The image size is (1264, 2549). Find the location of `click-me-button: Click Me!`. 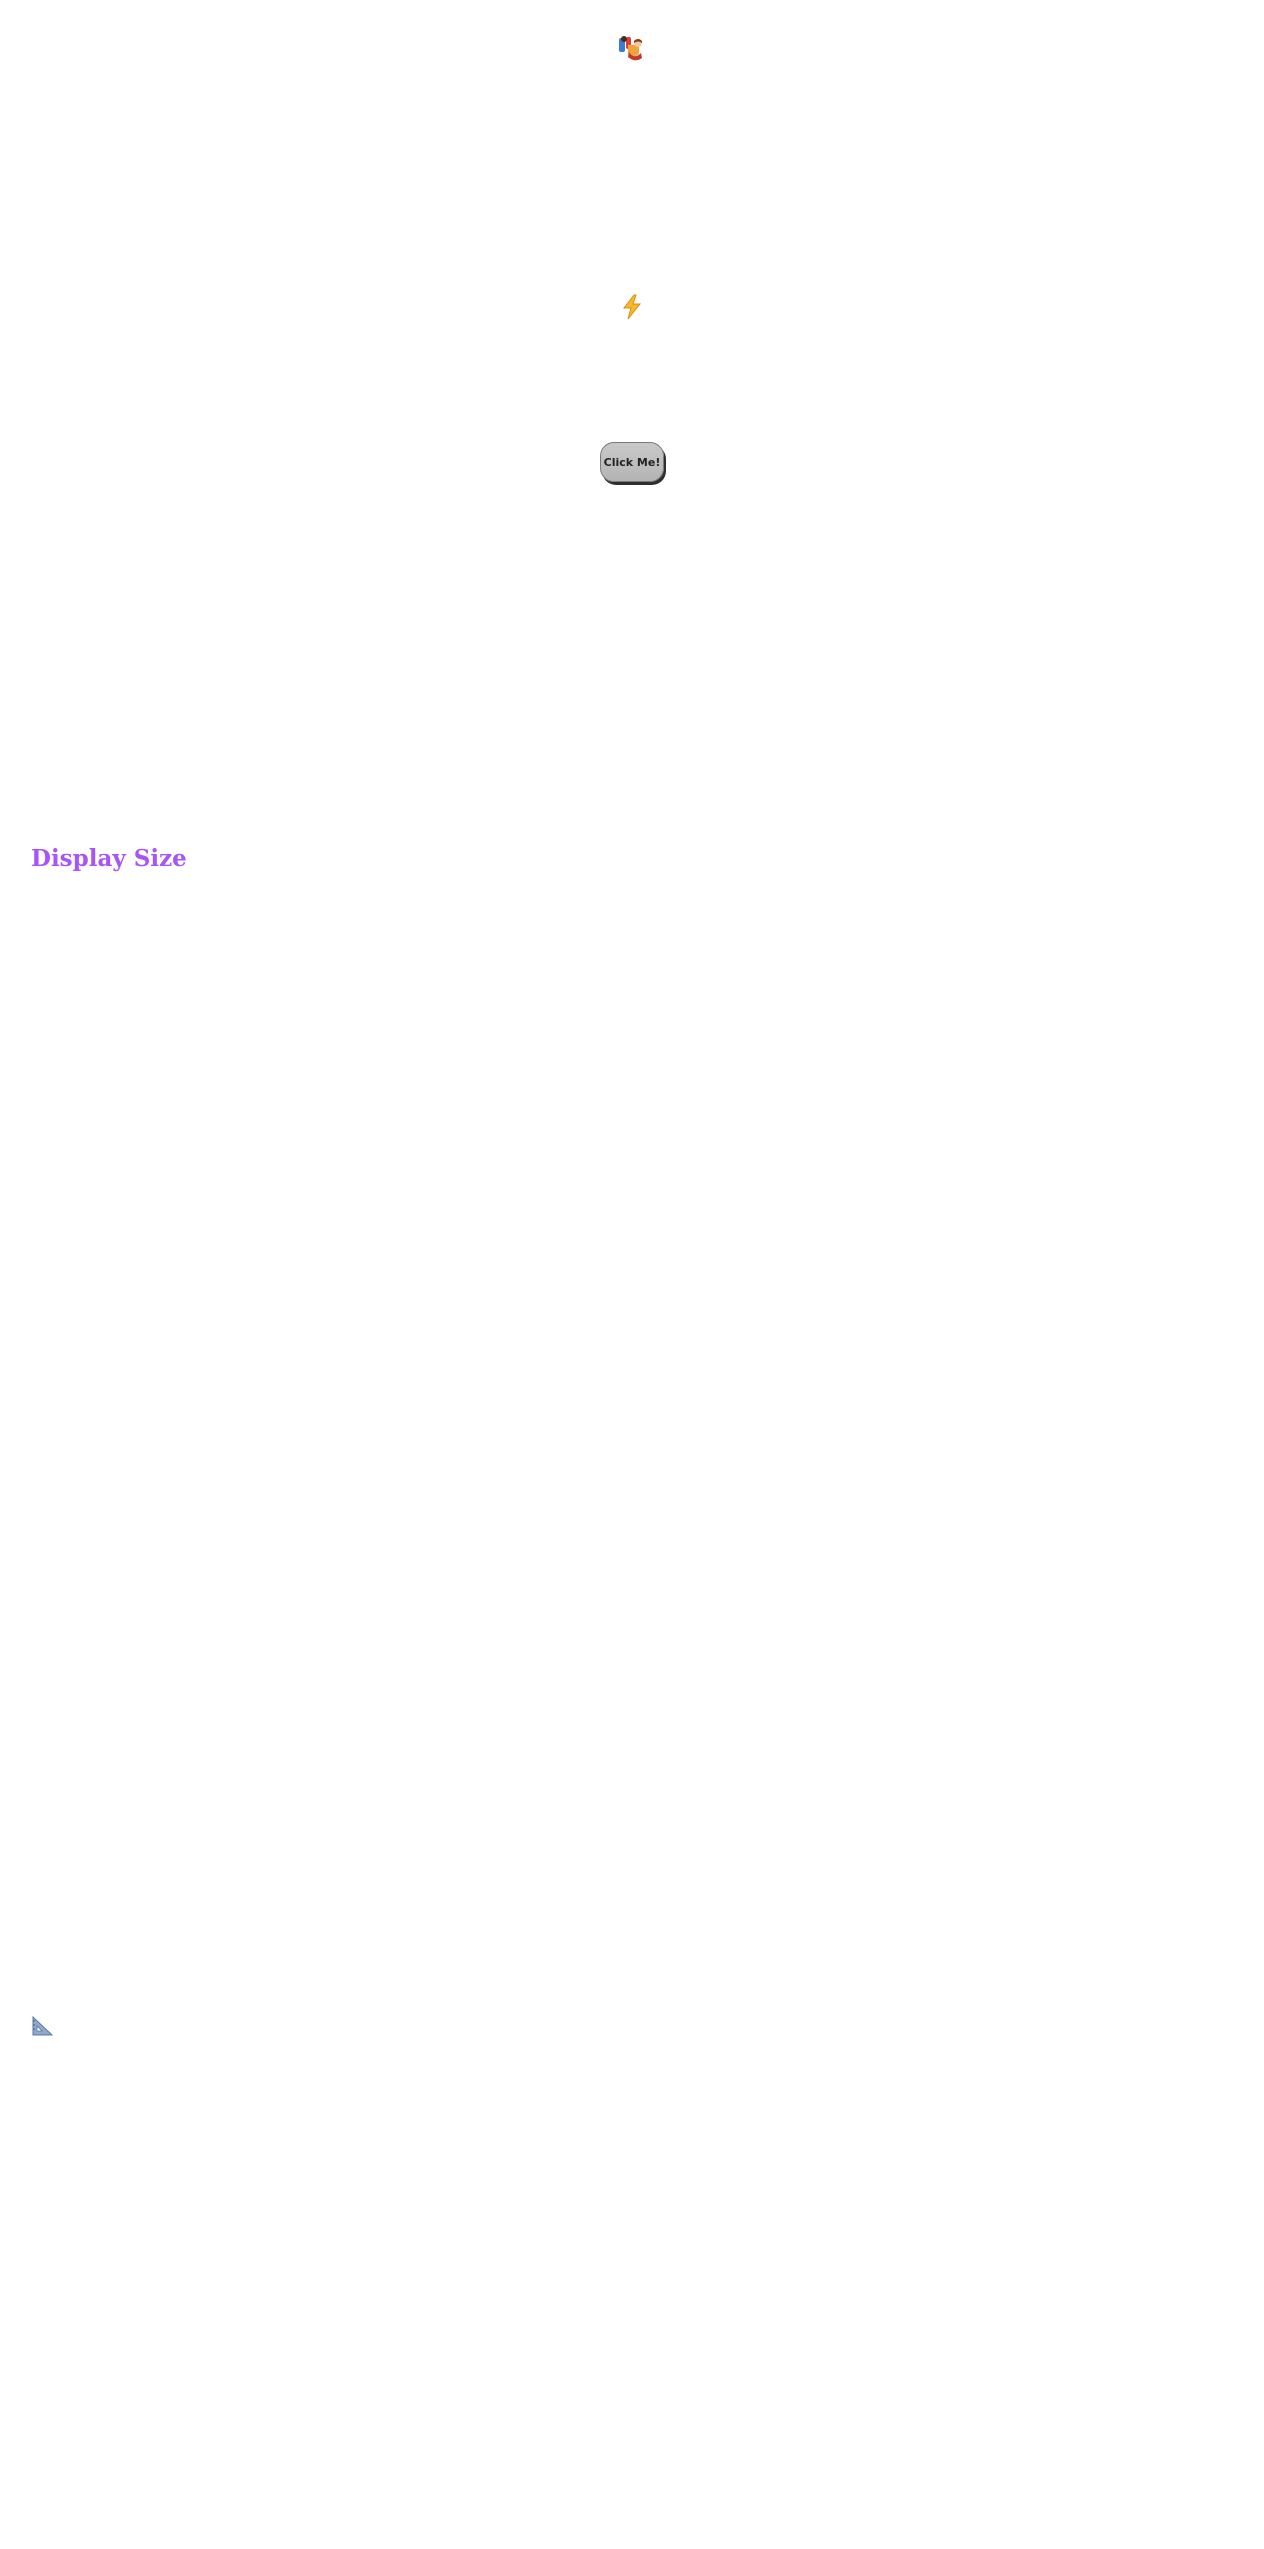

click-me-button: Click Me! is located at coordinates (632, 462).